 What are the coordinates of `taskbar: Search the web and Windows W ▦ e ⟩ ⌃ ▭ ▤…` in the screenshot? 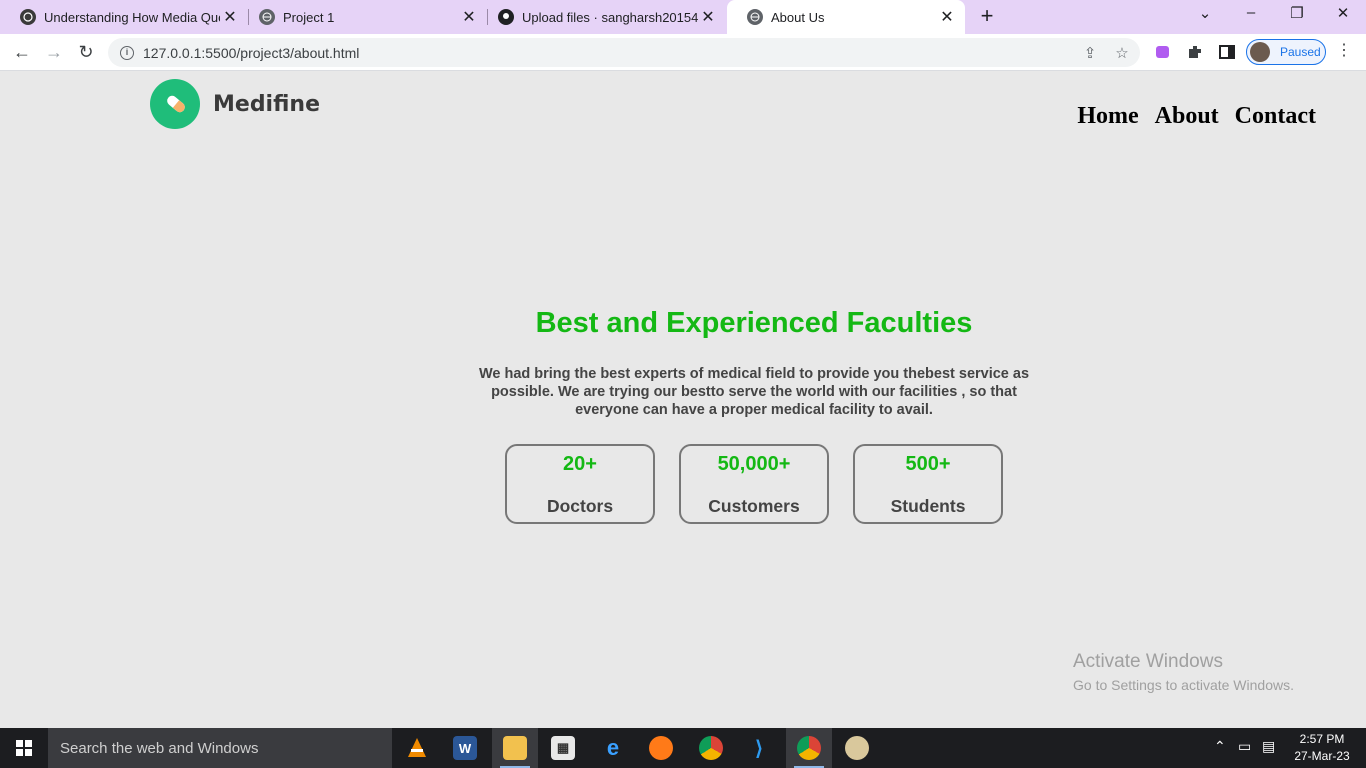 It's located at (683, 748).